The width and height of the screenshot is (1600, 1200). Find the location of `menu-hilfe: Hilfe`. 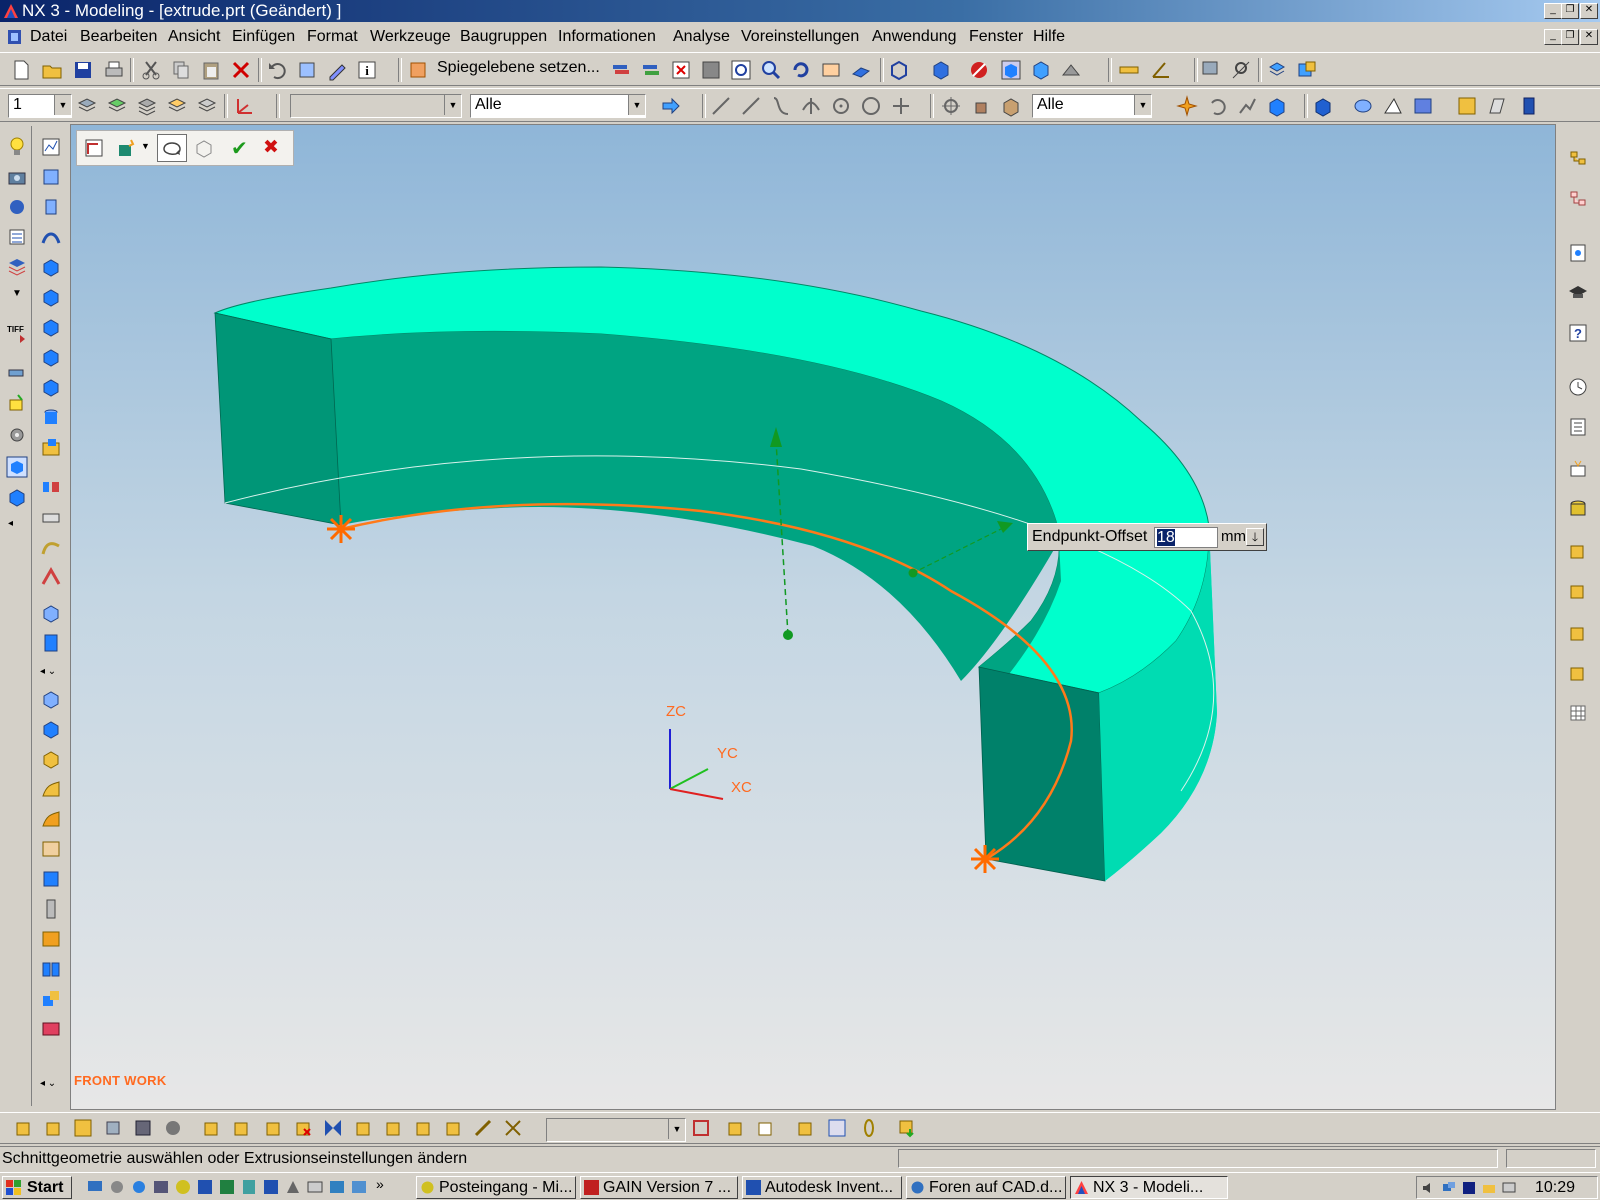

menu-hilfe: Hilfe is located at coordinates (1049, 37).